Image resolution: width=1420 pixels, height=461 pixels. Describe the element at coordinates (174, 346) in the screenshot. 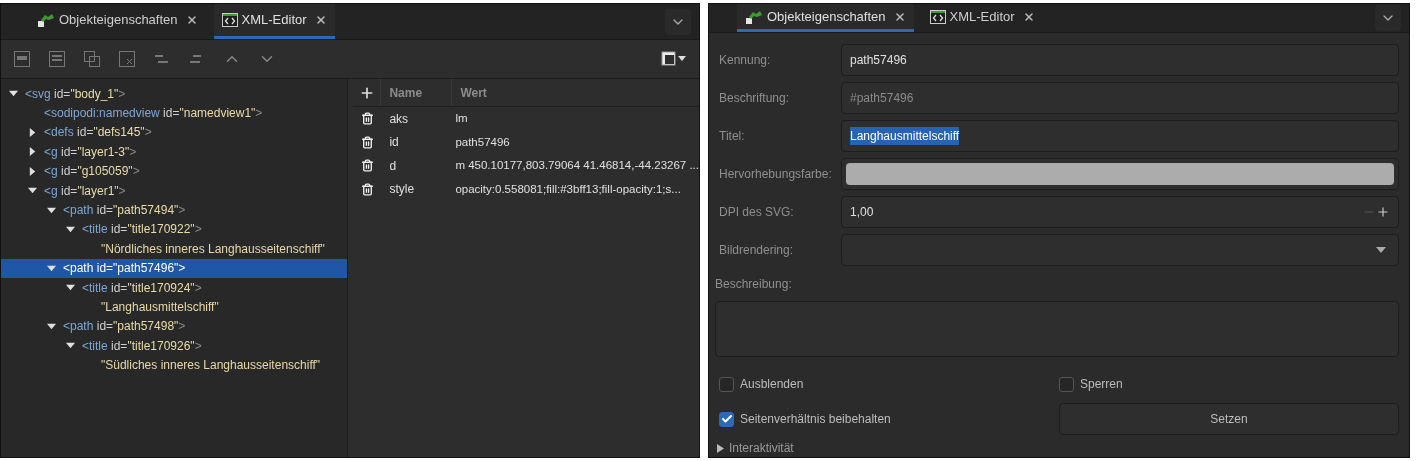

I see `tree-node: <title id="title170926">` at that location.